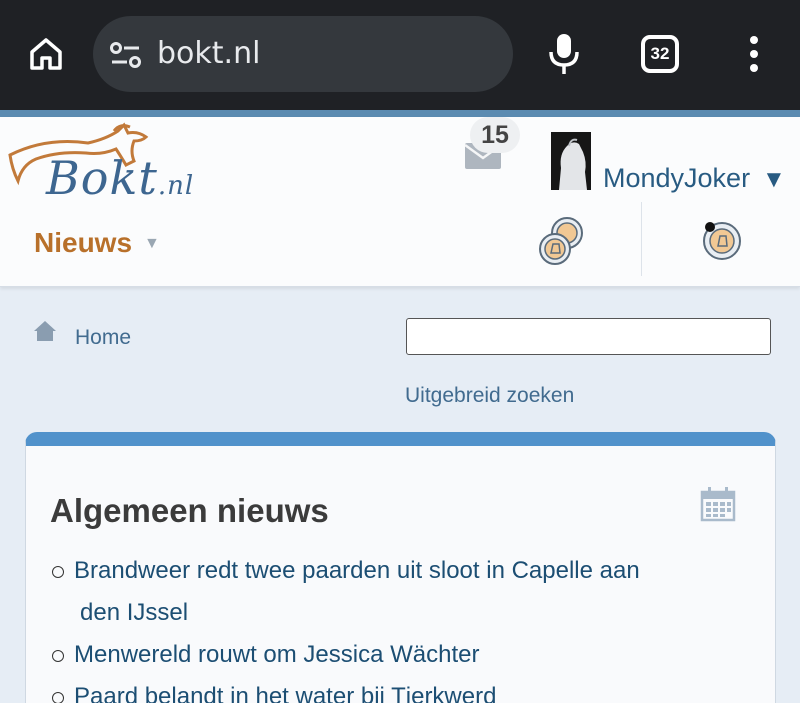 The height and width of the screenshot is (703, 800). I want to click on breadcrumb-home-link: Home, so click(103, 338).